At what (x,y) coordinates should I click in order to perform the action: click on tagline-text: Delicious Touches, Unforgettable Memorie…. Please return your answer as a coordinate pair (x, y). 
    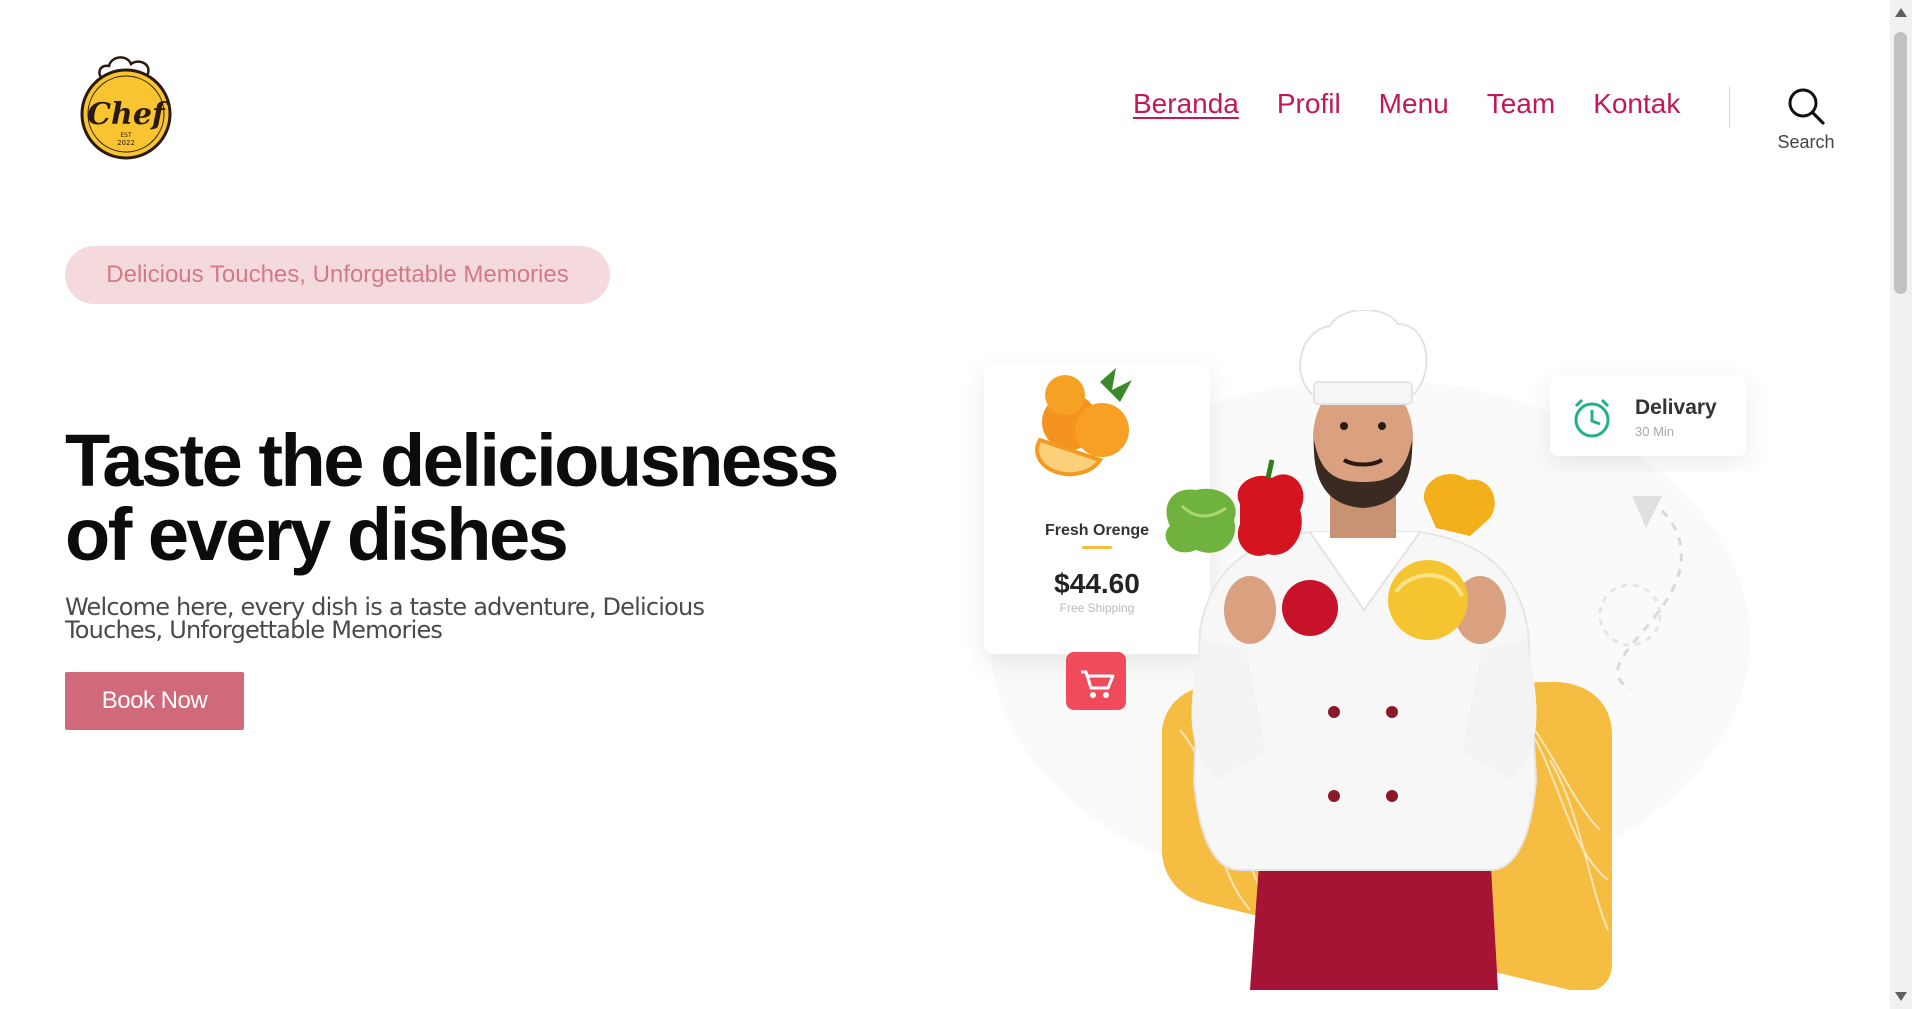
    Looking at the image, I should click on (337, 274).